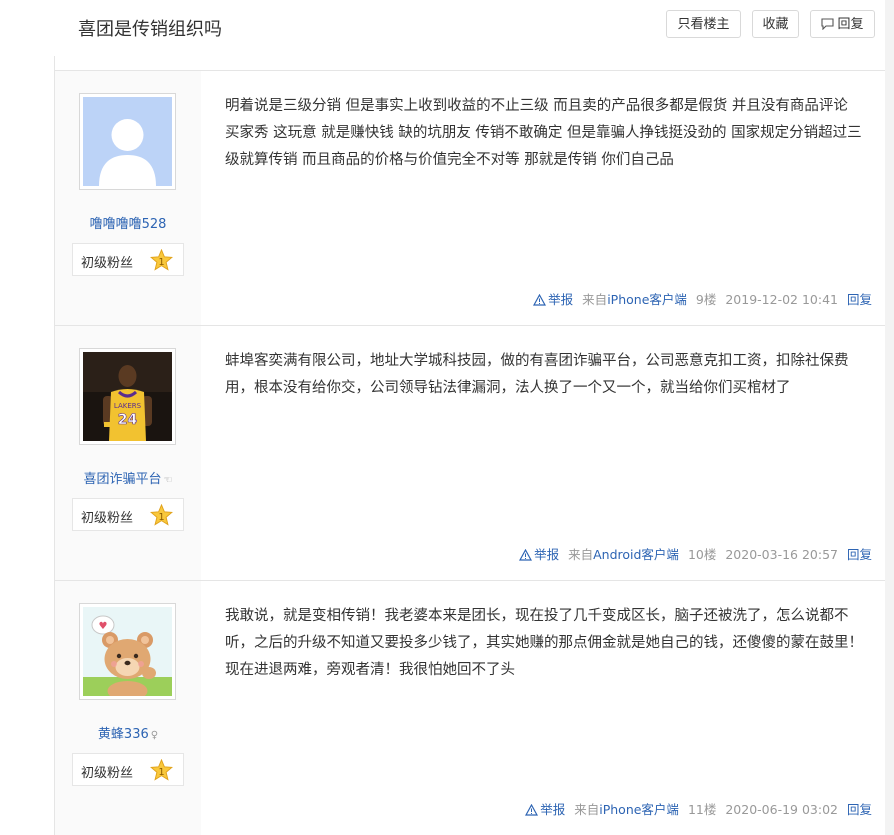 This screenshot has width=894, height=835. I want to click on default-avatar-icon, so click(127, 141).